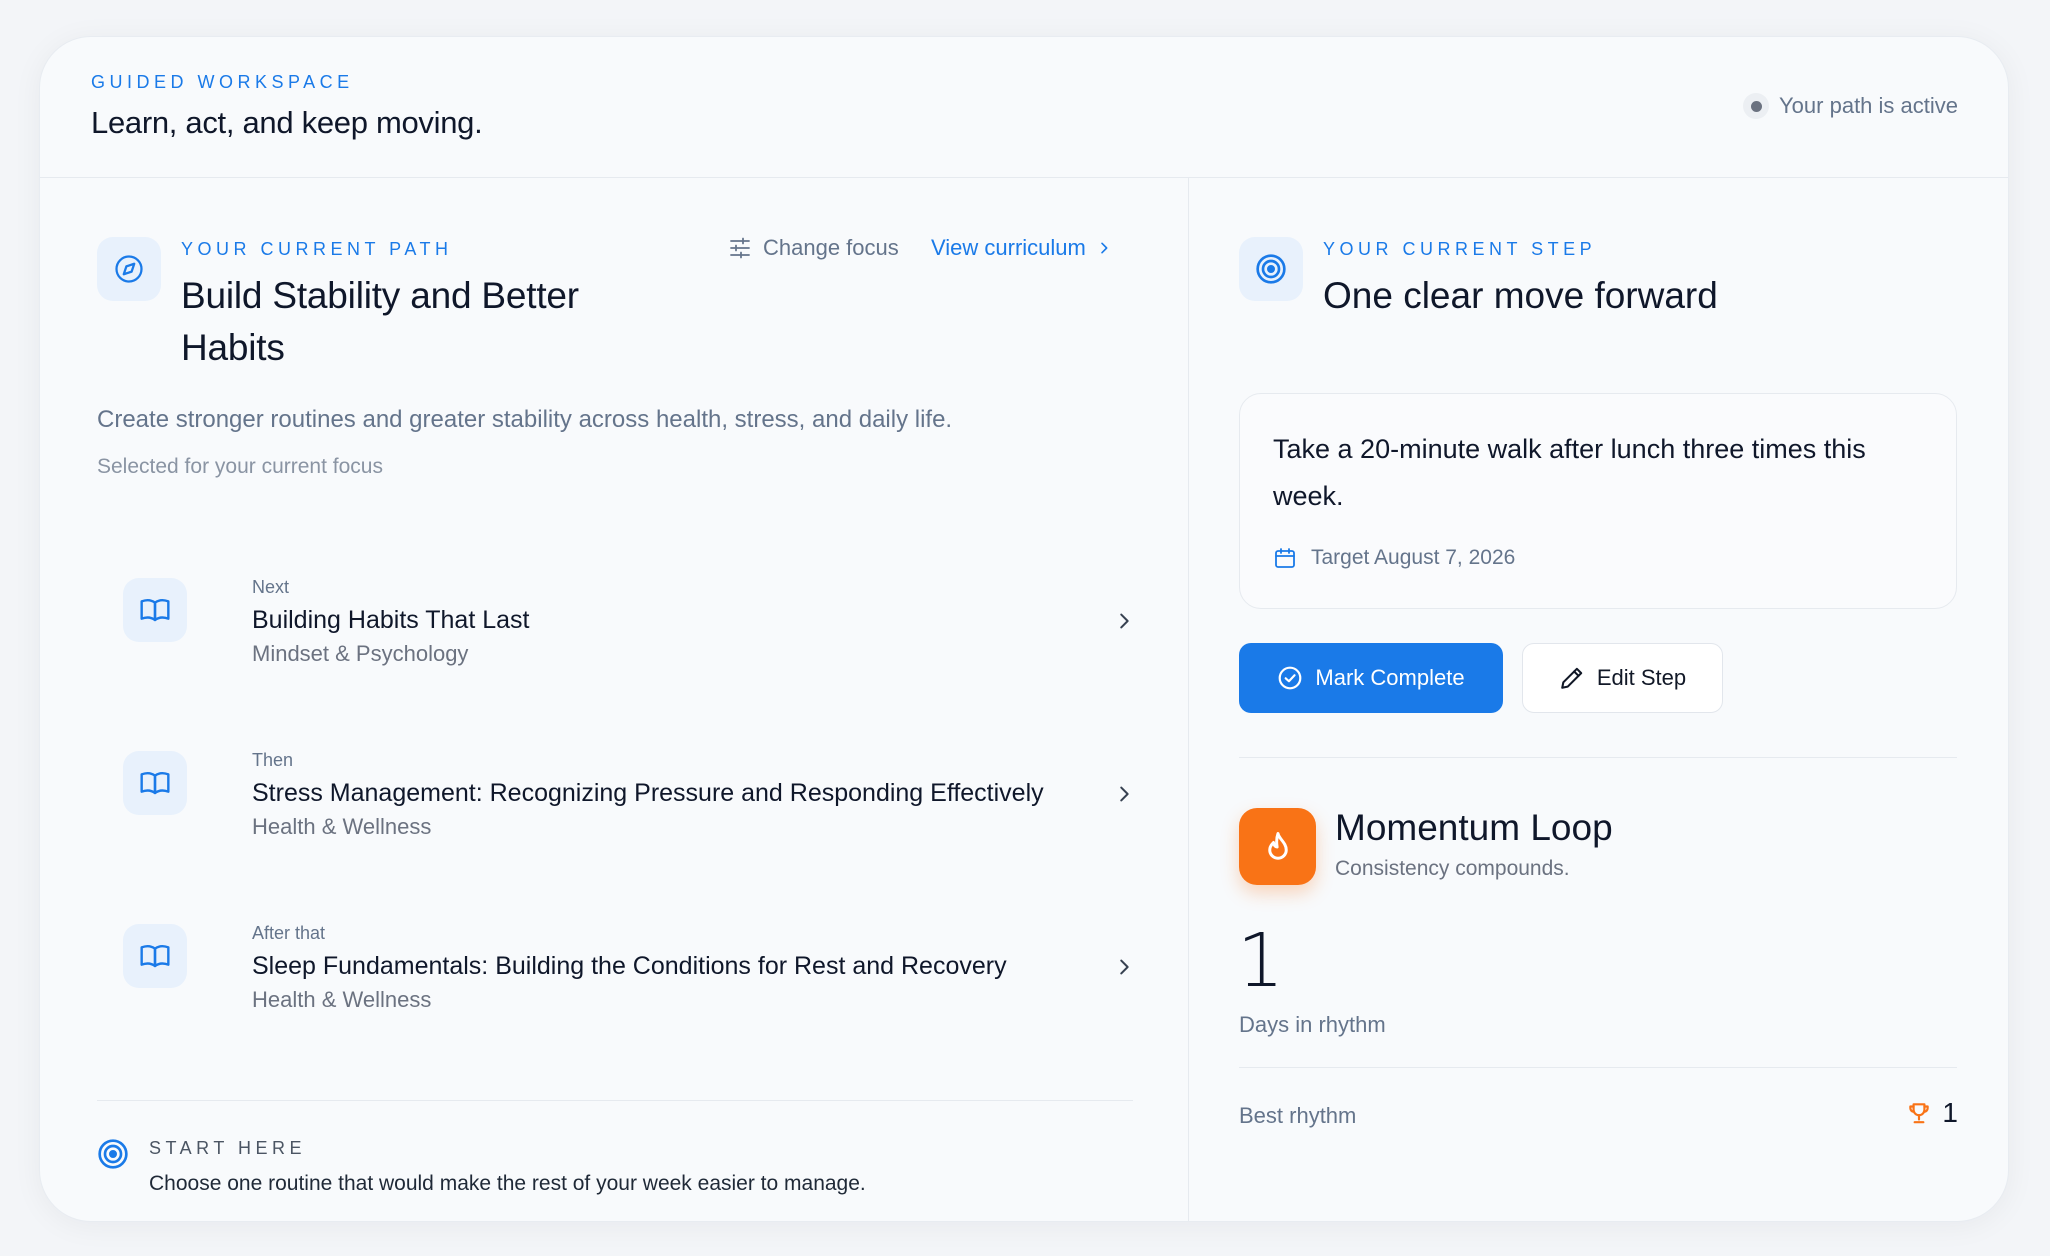  What do you see at coordinates (1919, 1113) in the screenshot?
I see `trophy-icon` at bounding box center [1919, 1113].